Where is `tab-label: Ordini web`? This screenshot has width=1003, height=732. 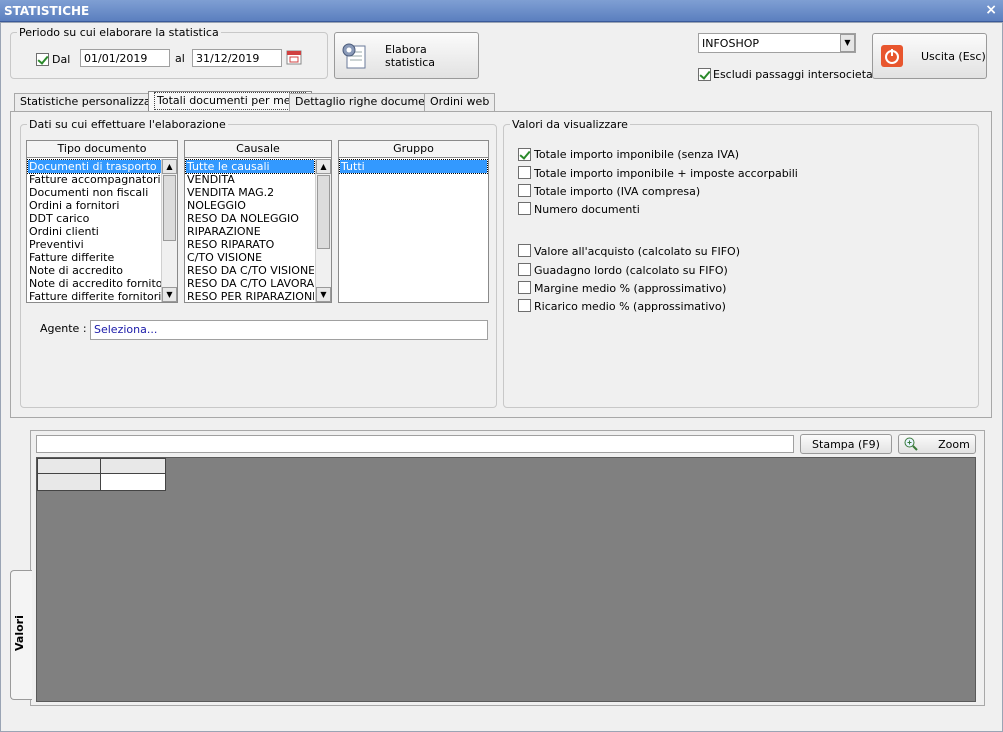
tab-label: Ordini web is located at coordinates (460, 101).